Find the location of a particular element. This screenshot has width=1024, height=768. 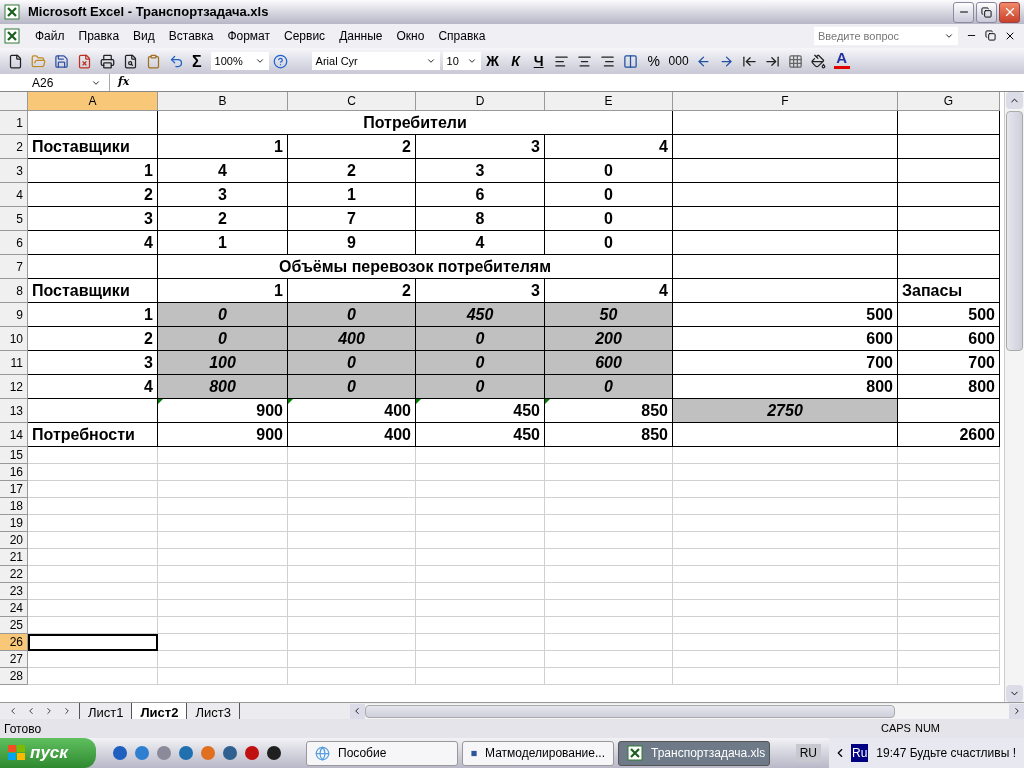

minimize-button is located at coordinates (963, 12).